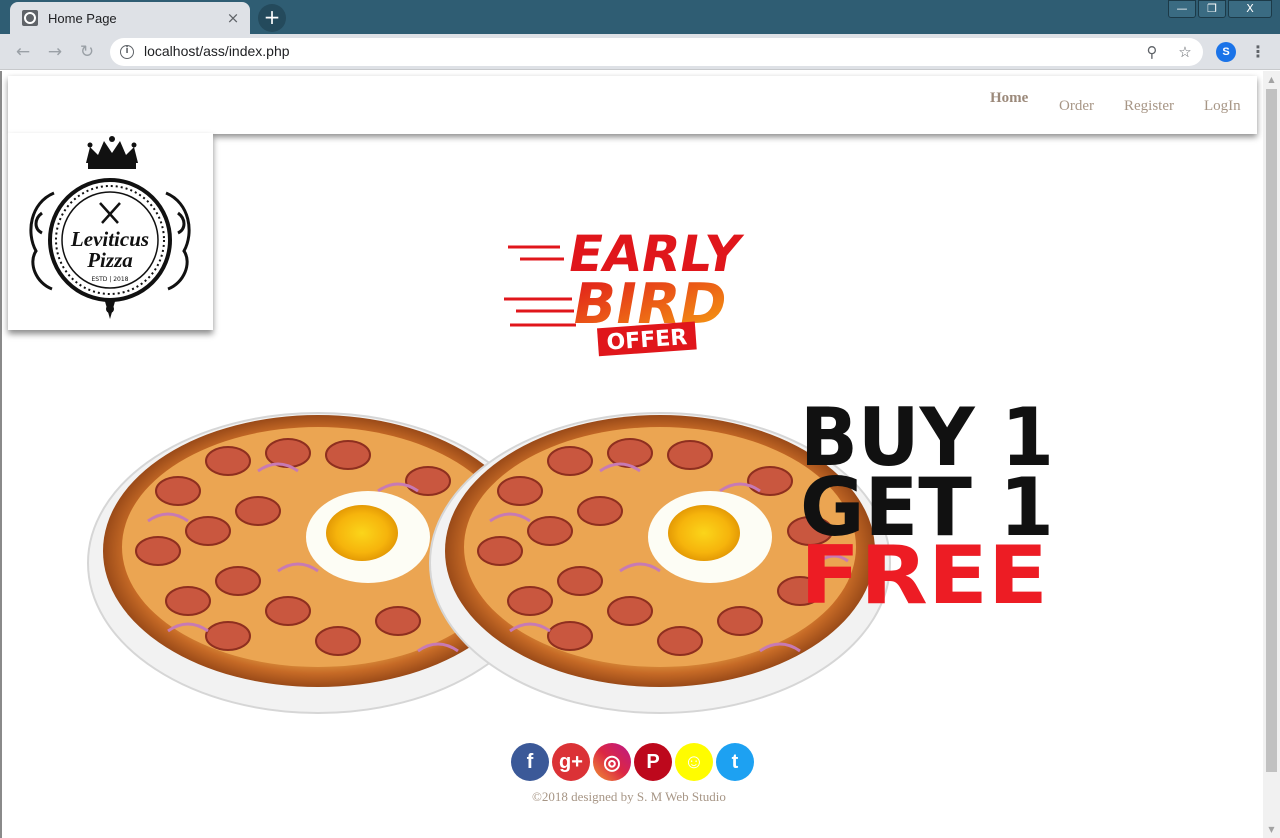 The height and width of the screenshot is (838, 1280). I want to click on page-scrollbar: ▲ ▼, so click(1271, 454).